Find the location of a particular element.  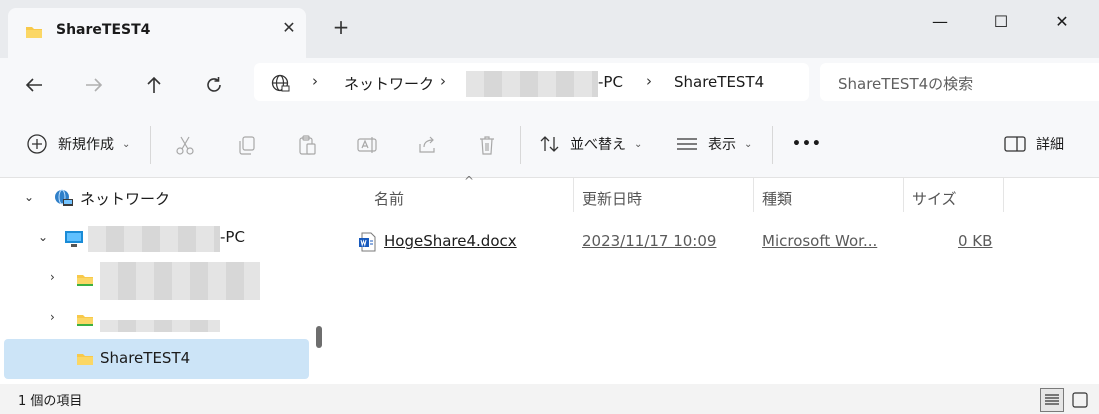

new-button: 新規作成 ⌄ is located at coordinates (78, 144).